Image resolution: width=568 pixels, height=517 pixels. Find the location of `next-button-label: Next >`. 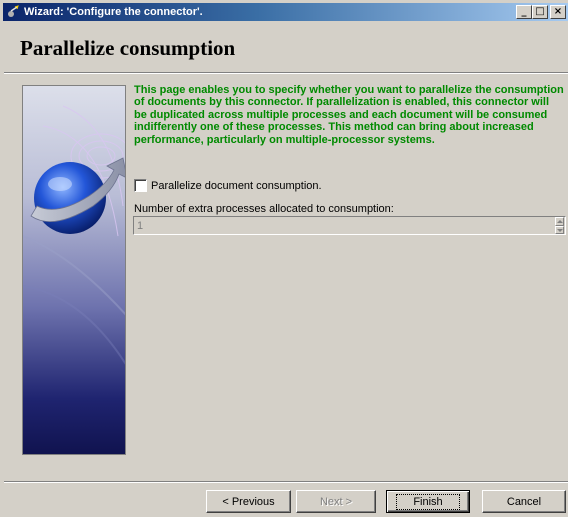

next-button-label: Next > is located at coordinates (336, 501).